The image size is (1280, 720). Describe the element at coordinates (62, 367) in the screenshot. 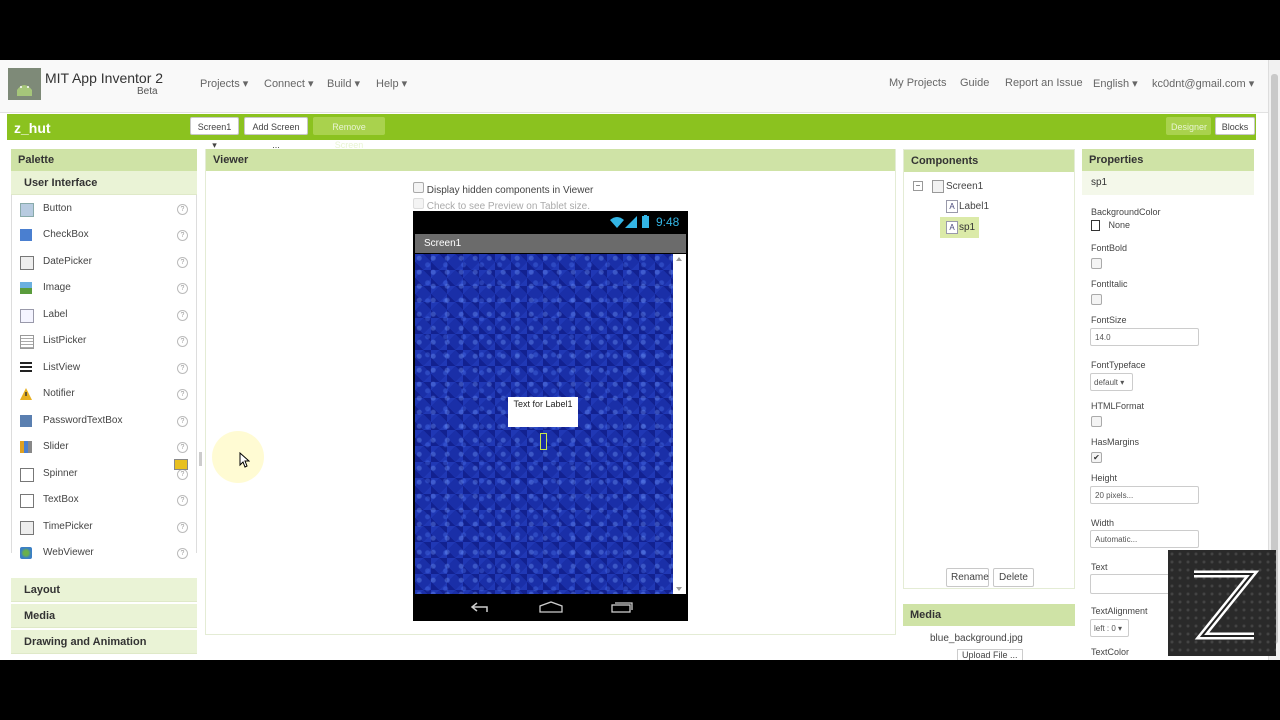

I see `palette-item-label: ListView` at that location.